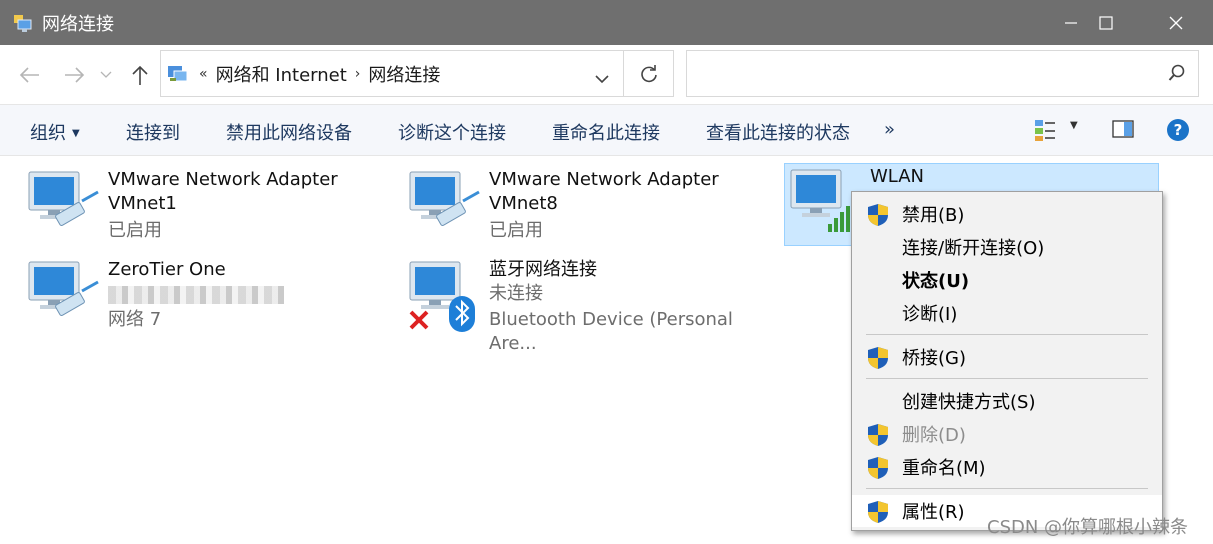 The height and width of the screenshot is (544, 1213). I want to click on menu-item-rename: 重命名(M), so click(1007, 467).